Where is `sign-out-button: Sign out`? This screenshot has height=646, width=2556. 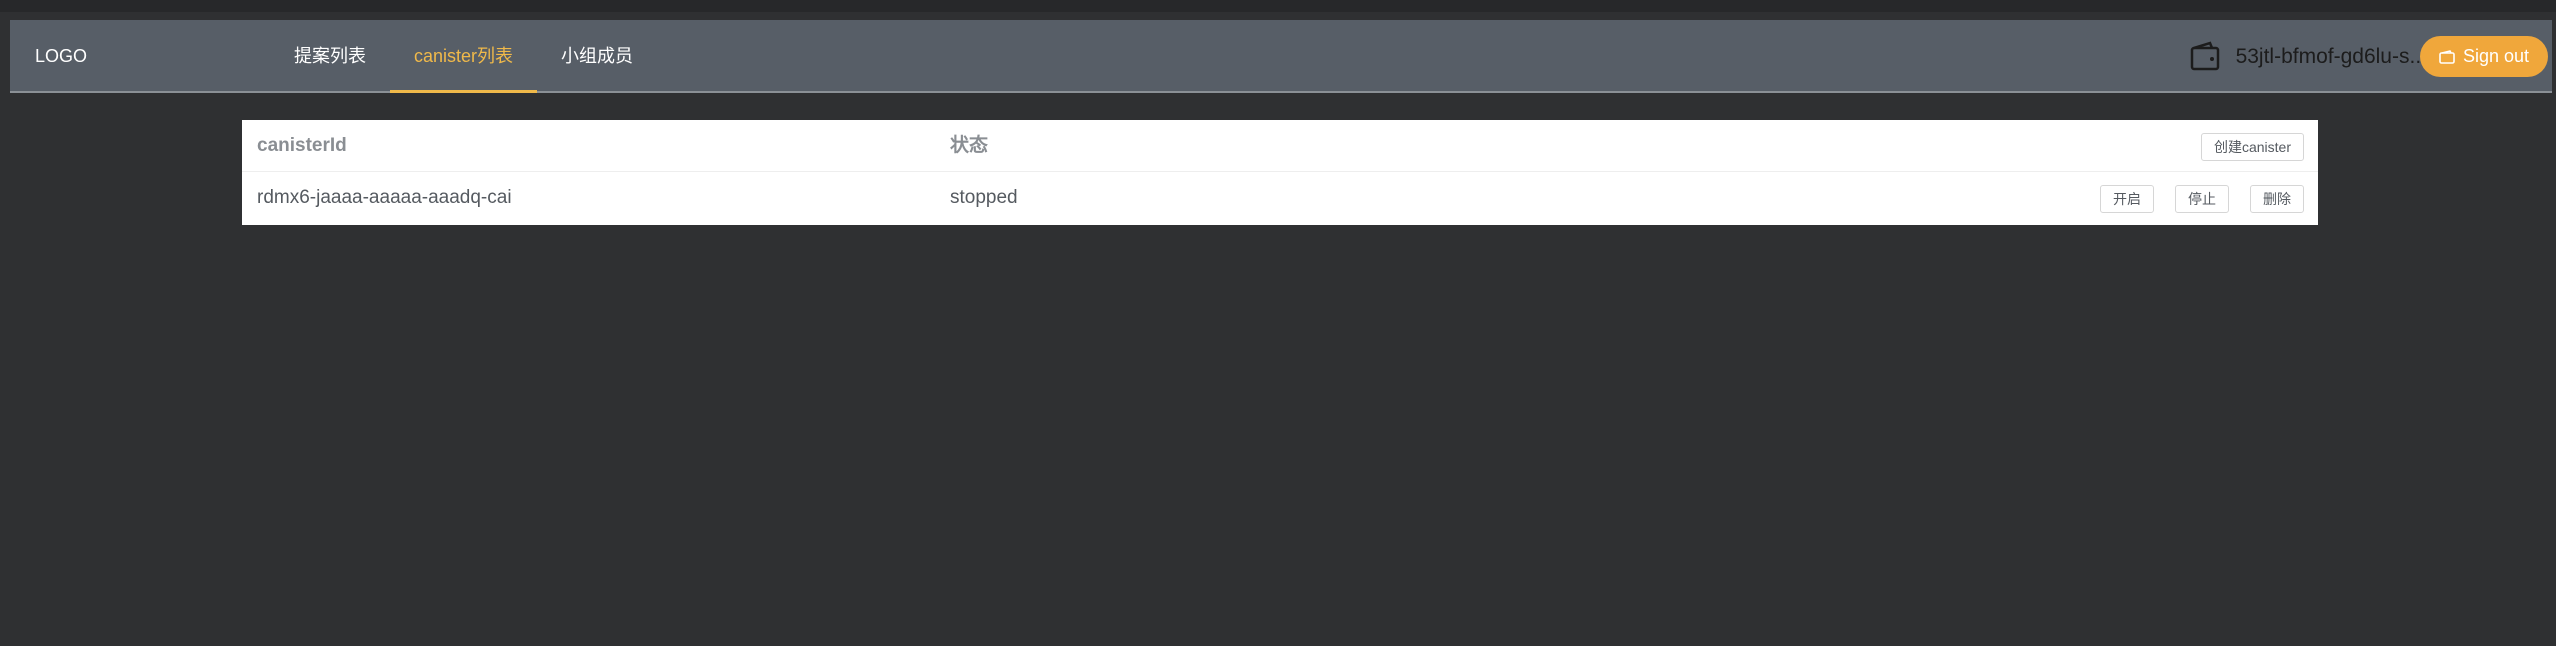 sign-out-button: Sign out is located at coordinates (2484, 56).